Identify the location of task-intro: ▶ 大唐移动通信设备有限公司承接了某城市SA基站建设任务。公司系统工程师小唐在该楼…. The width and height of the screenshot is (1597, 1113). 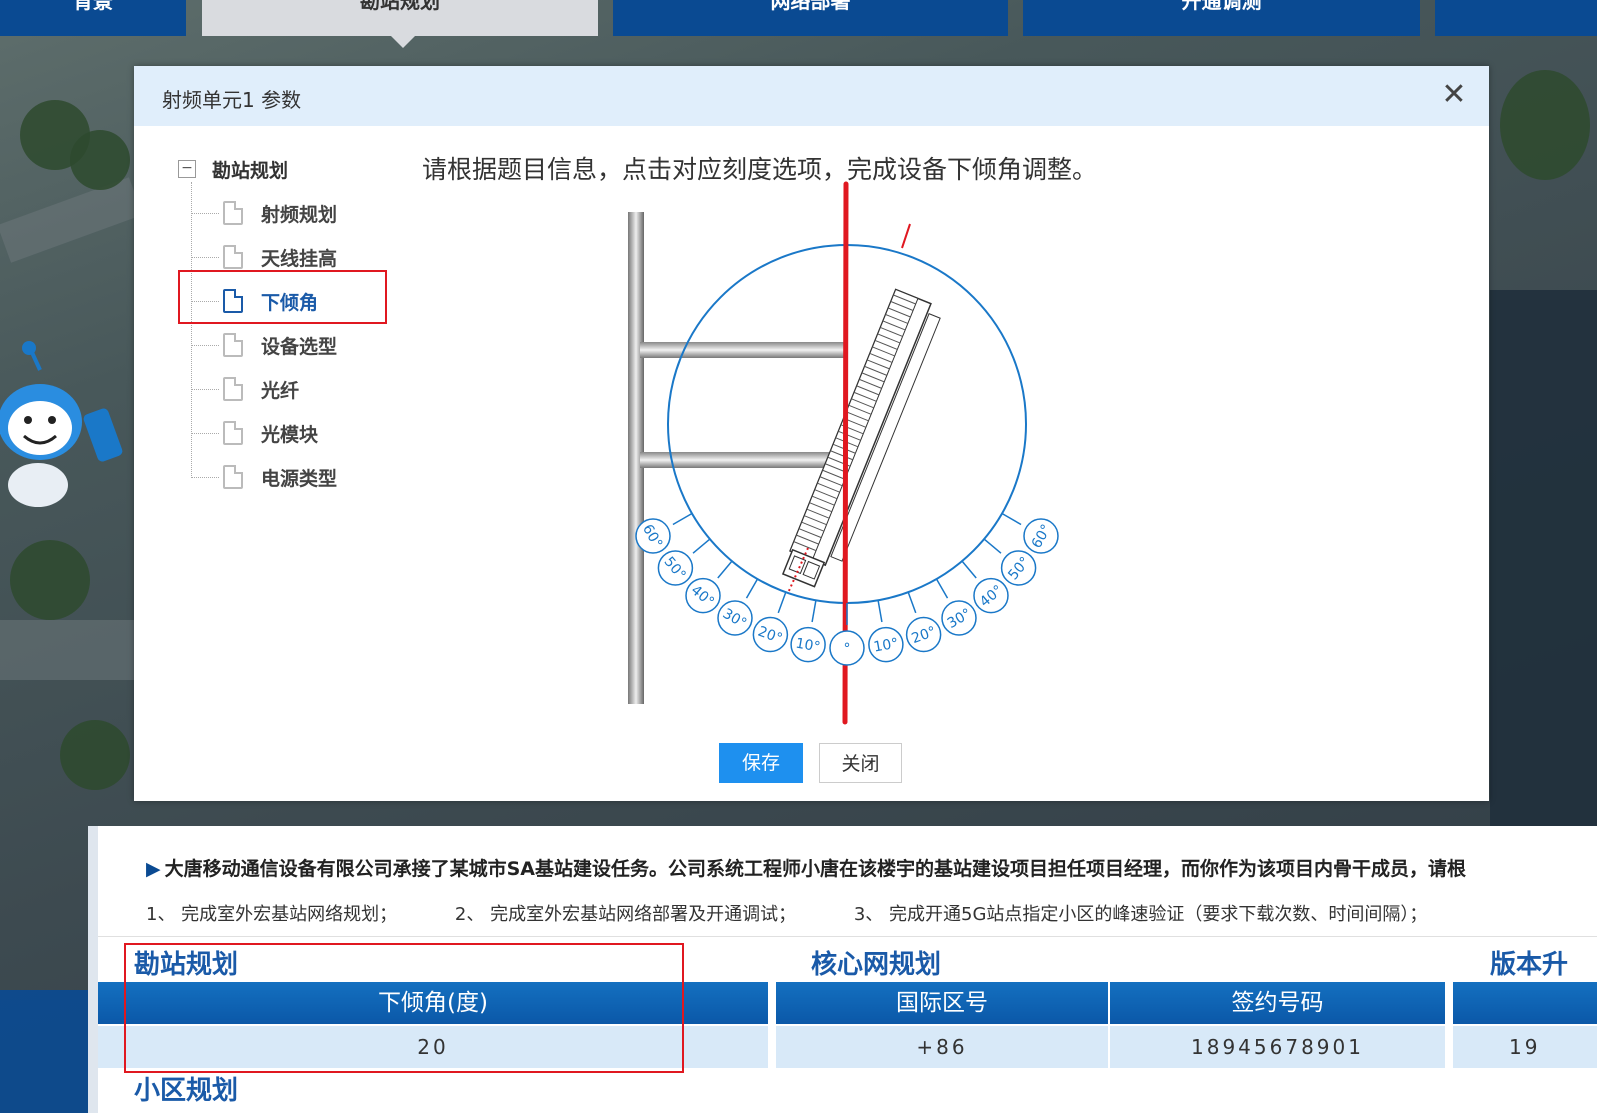
(806, 867).